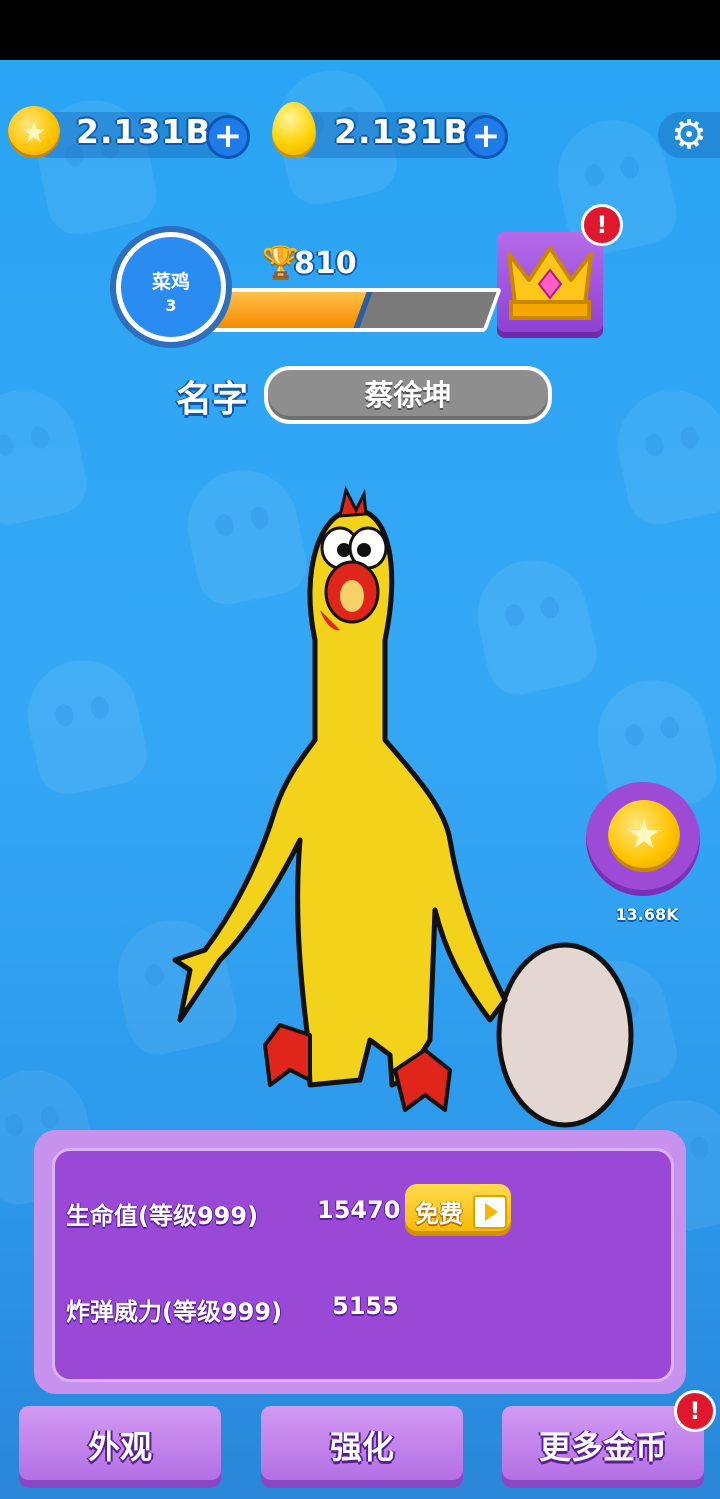 This screenshot has width=720, height=1499. Describe the element at coordinates (120, 1447) in the screenshot. I see `appearance-button: 外观` at that location.